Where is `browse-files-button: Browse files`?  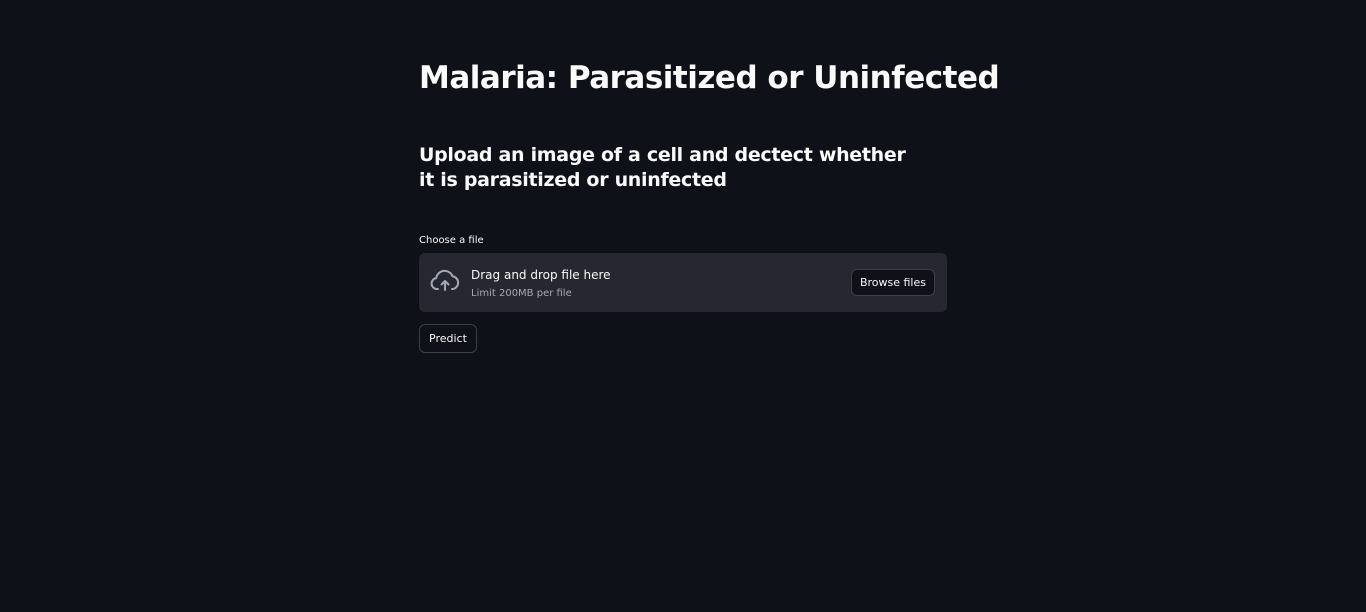
browse-files-button: Browse files is located at coordinates (892, 282).